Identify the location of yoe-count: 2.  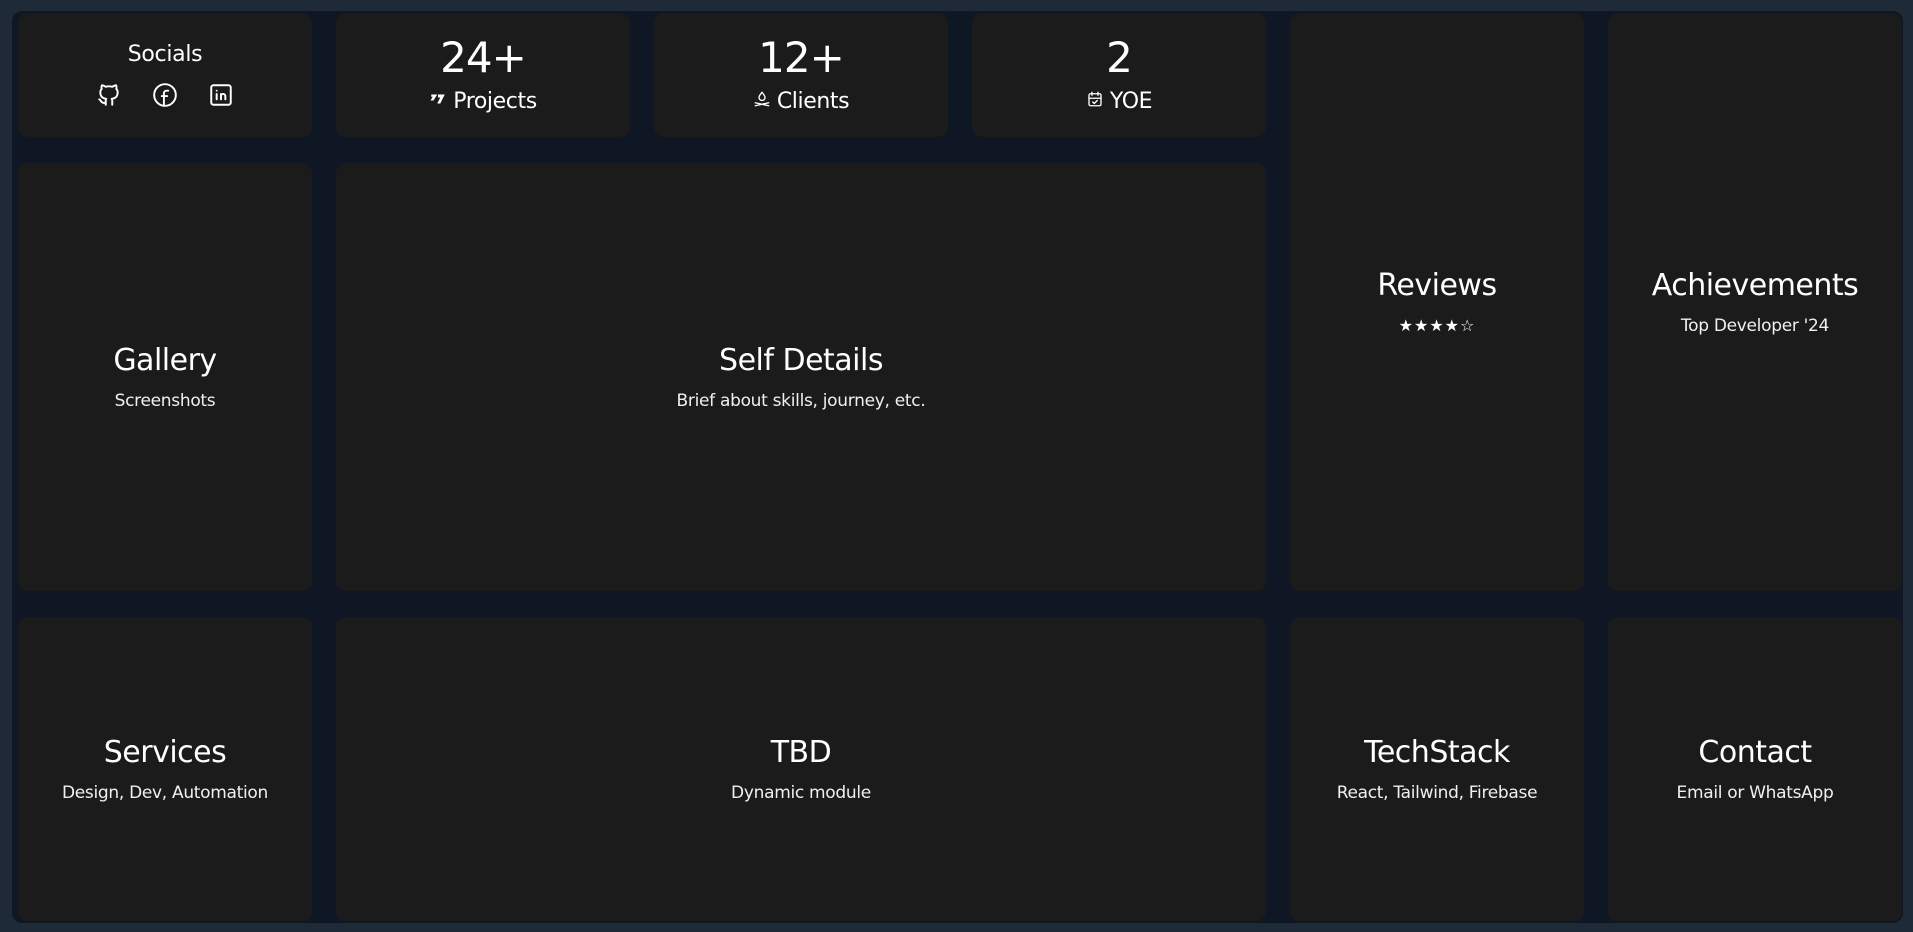
(1119, 57).